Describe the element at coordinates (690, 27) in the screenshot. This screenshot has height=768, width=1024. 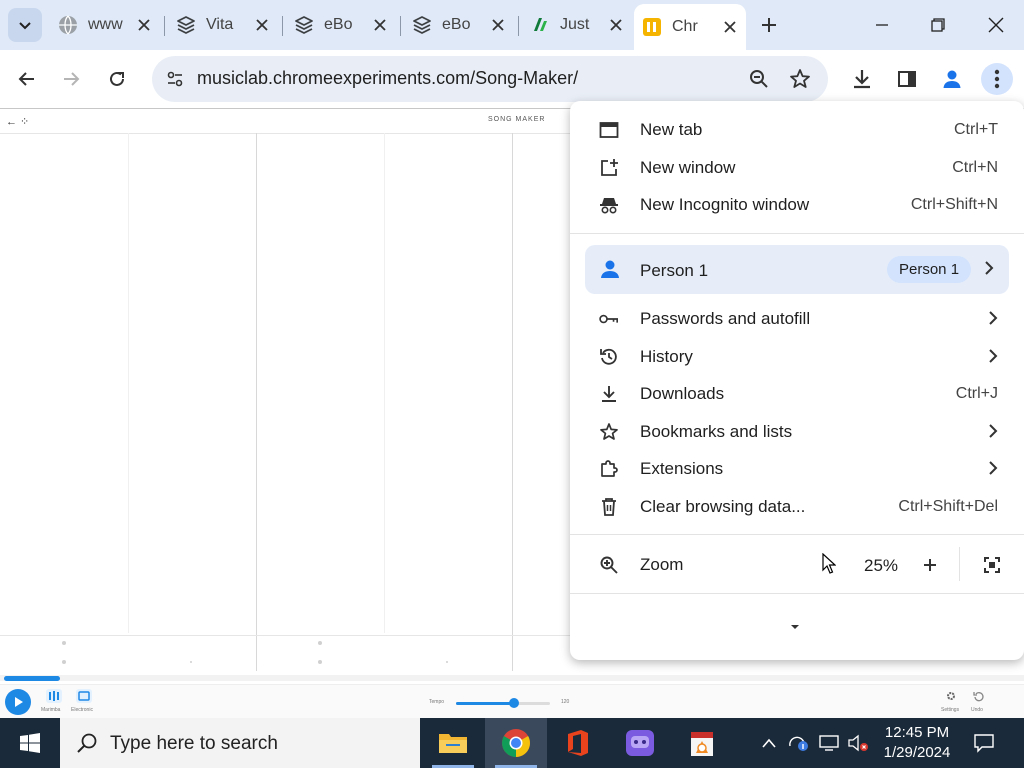
I see `tab-active: Chr` at that location.